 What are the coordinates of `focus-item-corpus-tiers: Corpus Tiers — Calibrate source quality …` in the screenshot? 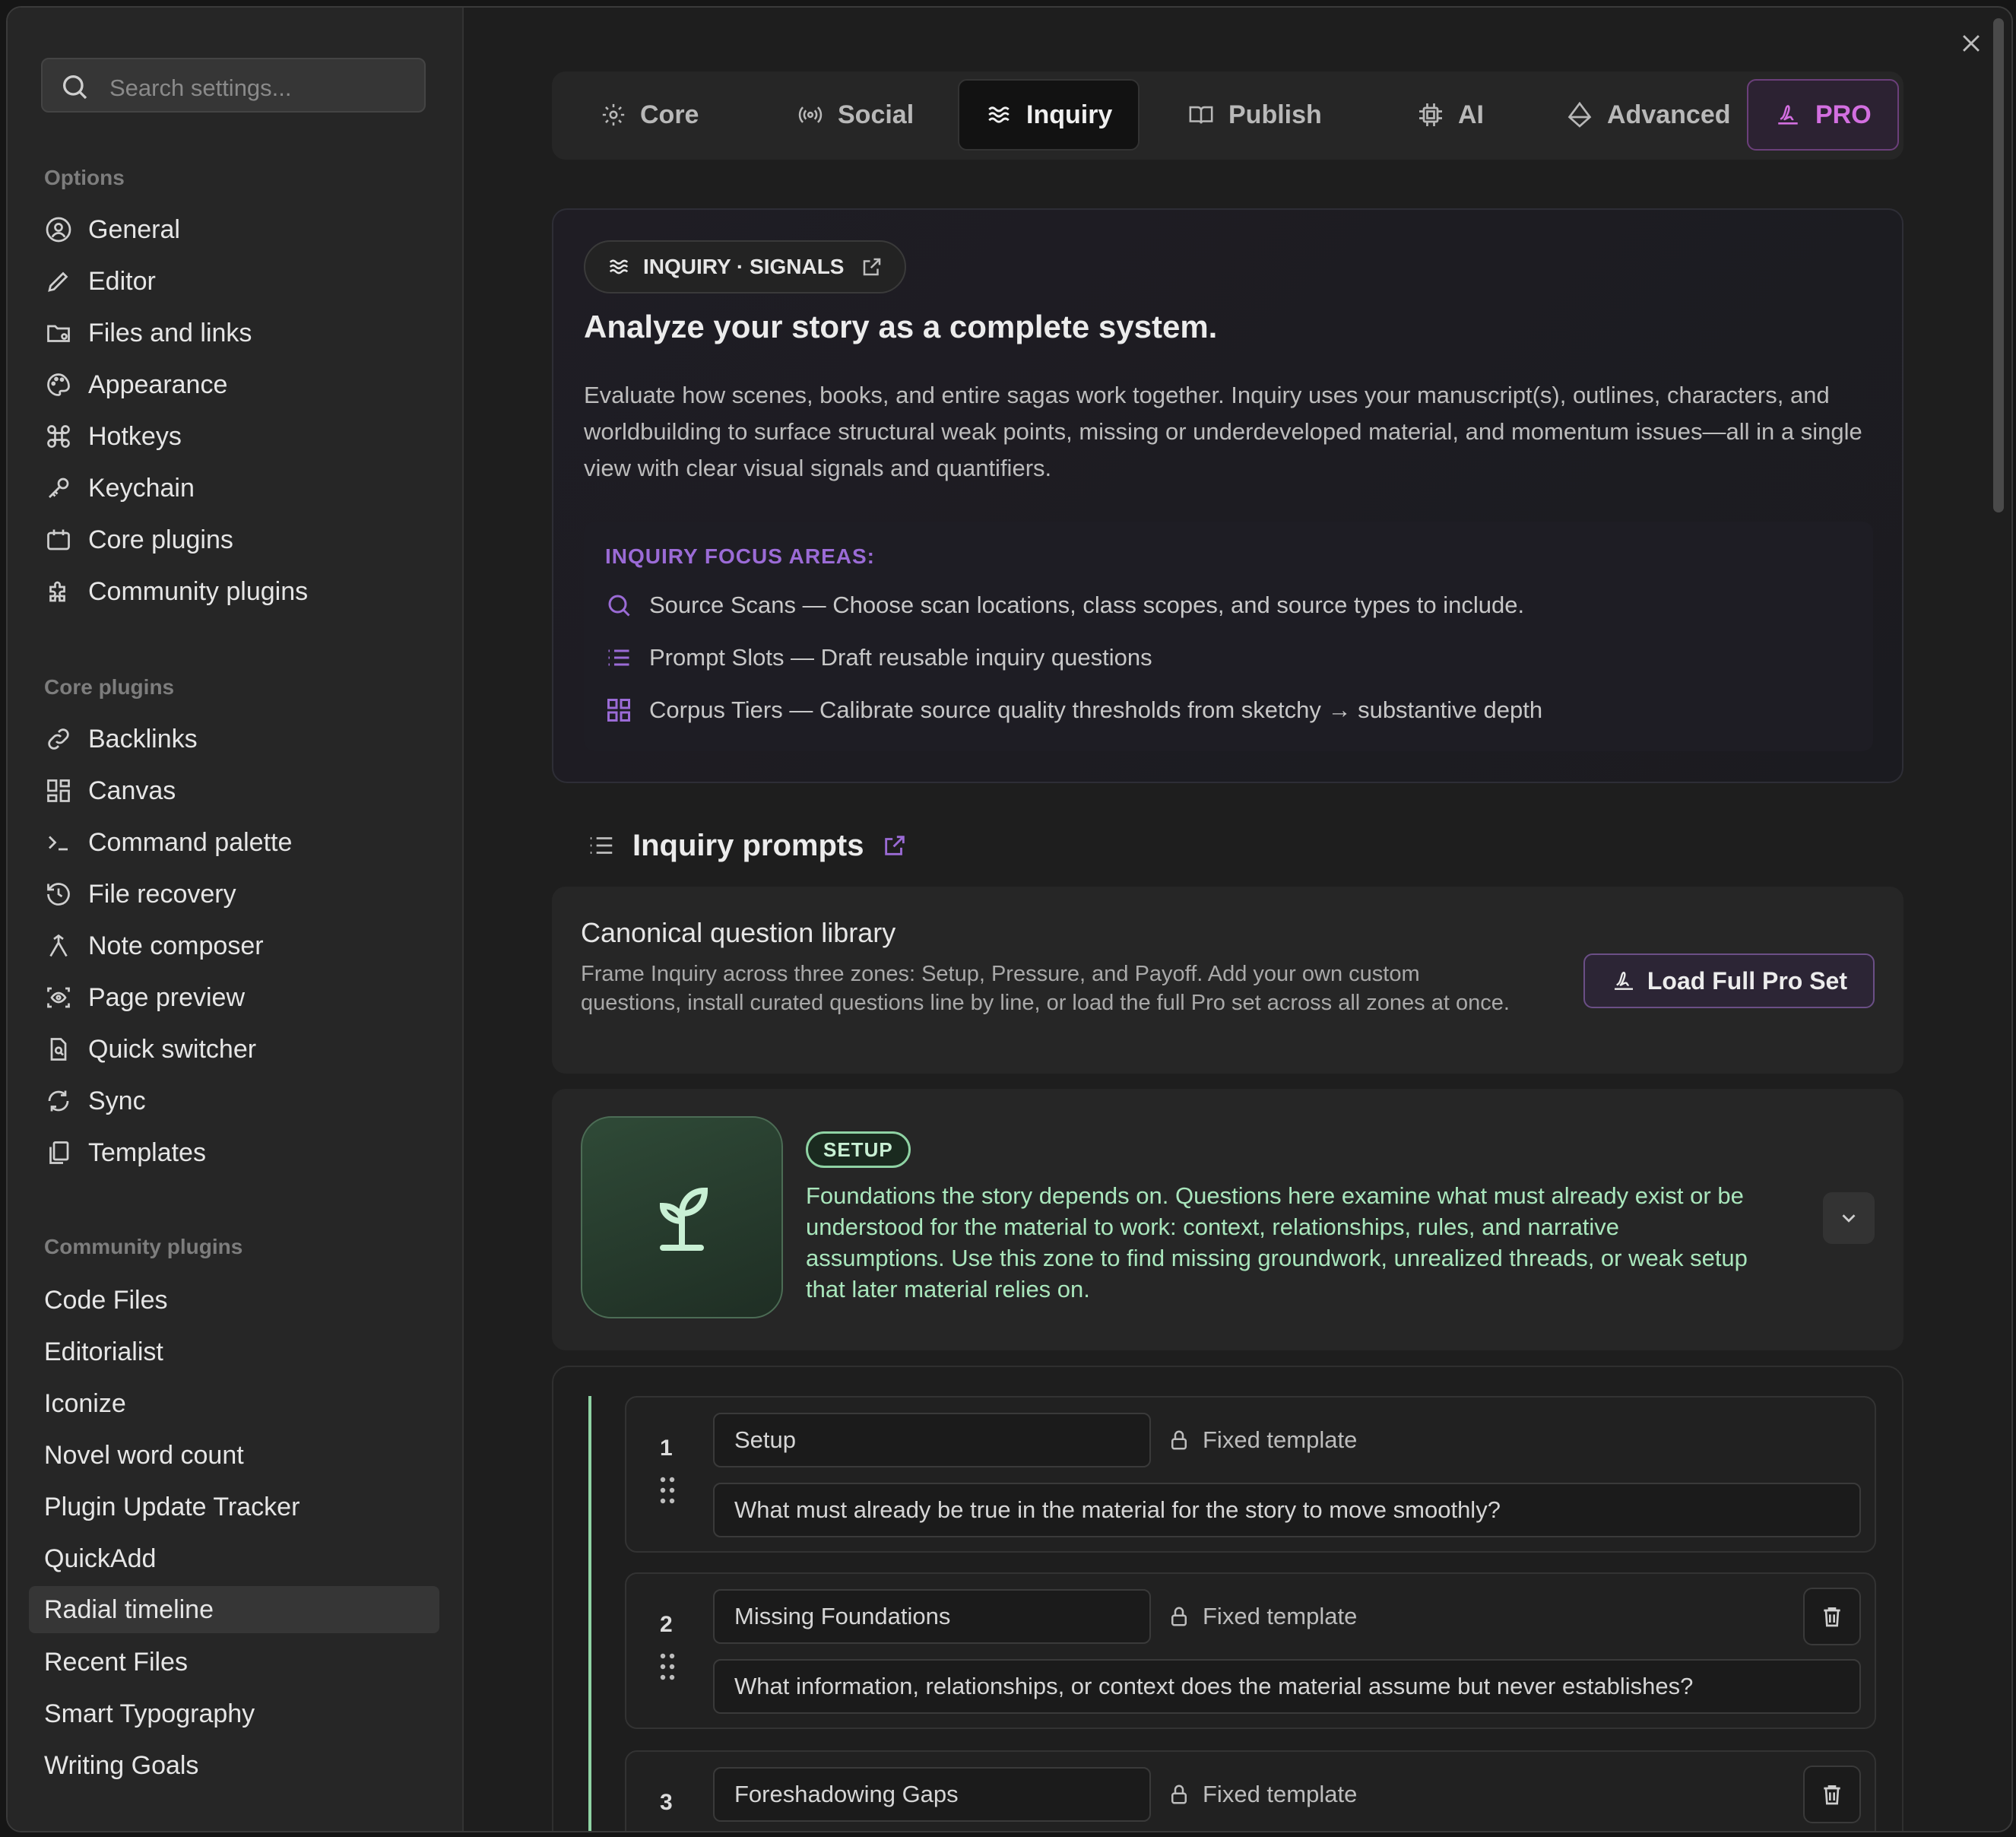 It's located at (1073, 710).